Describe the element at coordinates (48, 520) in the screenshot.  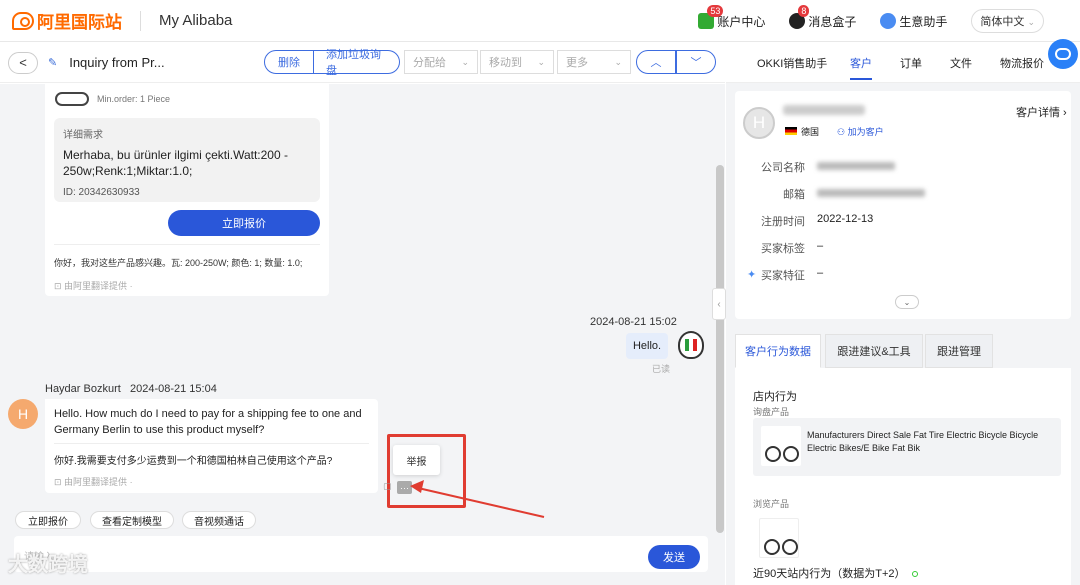
I see `quick-quote-button: 立即报价` at that location.